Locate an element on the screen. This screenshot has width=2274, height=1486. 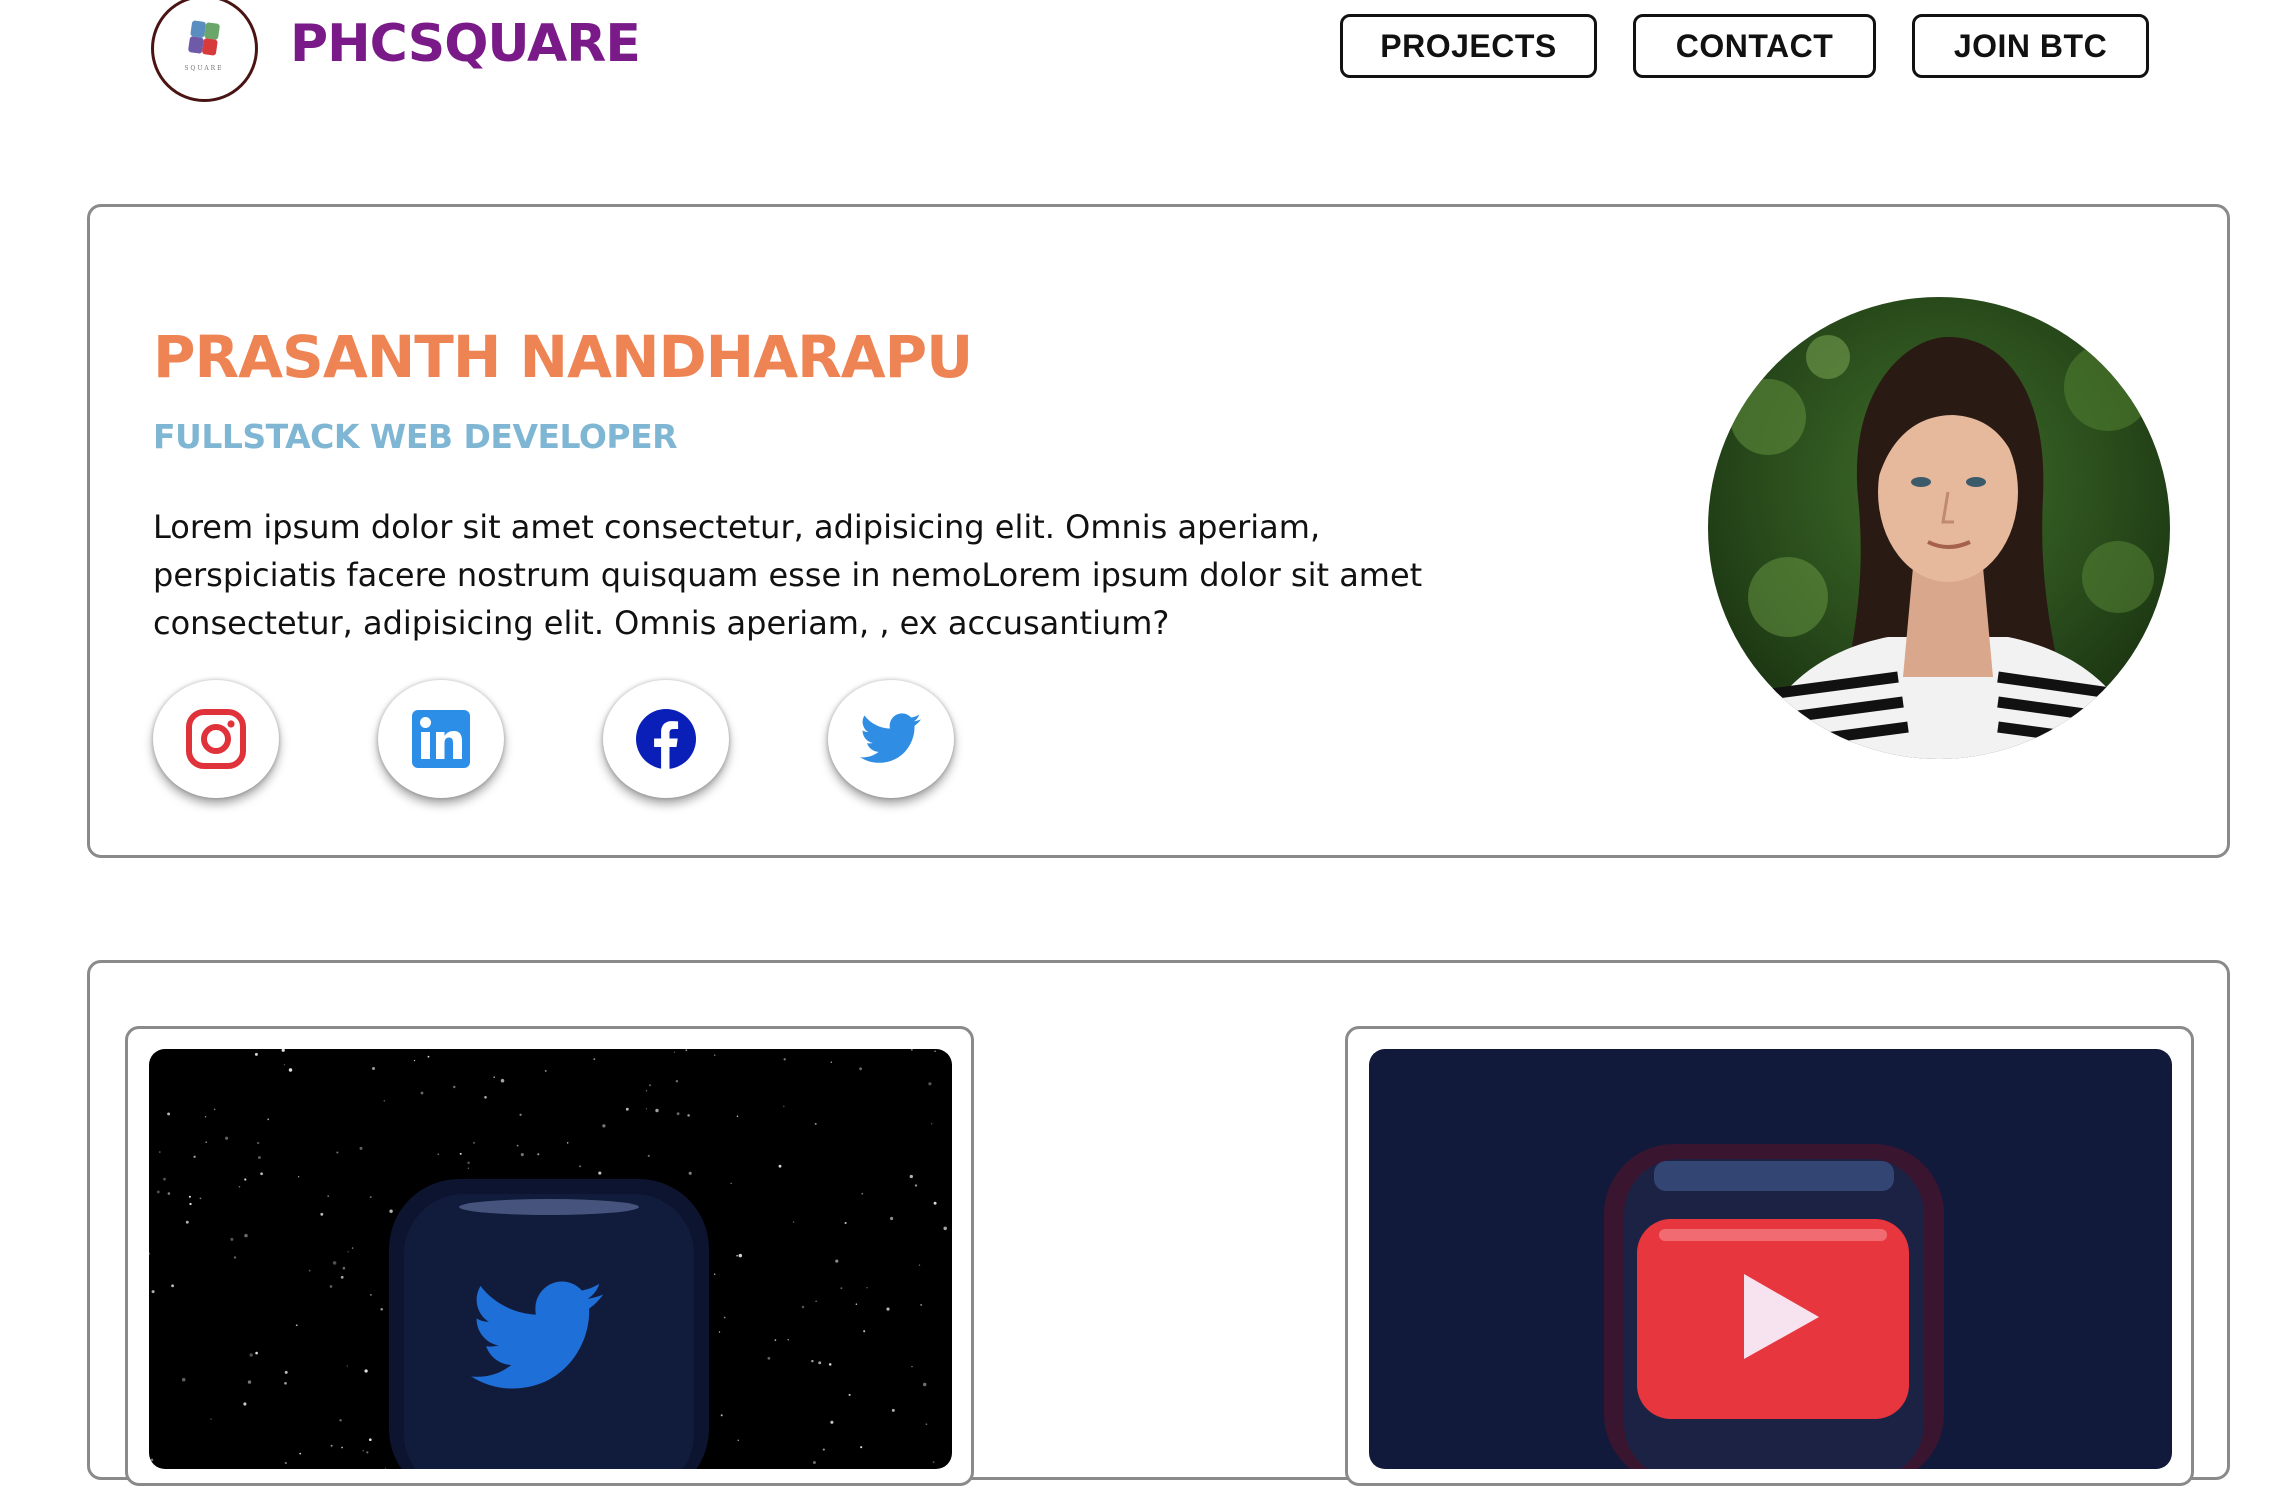
svg-text: SQUARE is located at coordinates (203, 68).